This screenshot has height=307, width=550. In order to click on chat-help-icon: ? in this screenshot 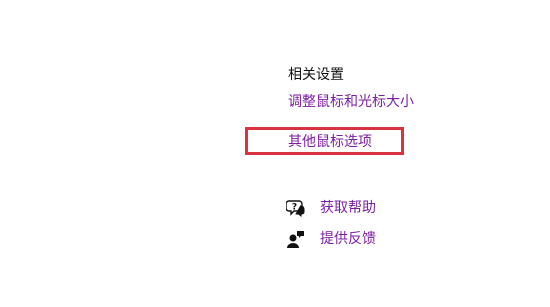, I will do `click(295, 208)`.